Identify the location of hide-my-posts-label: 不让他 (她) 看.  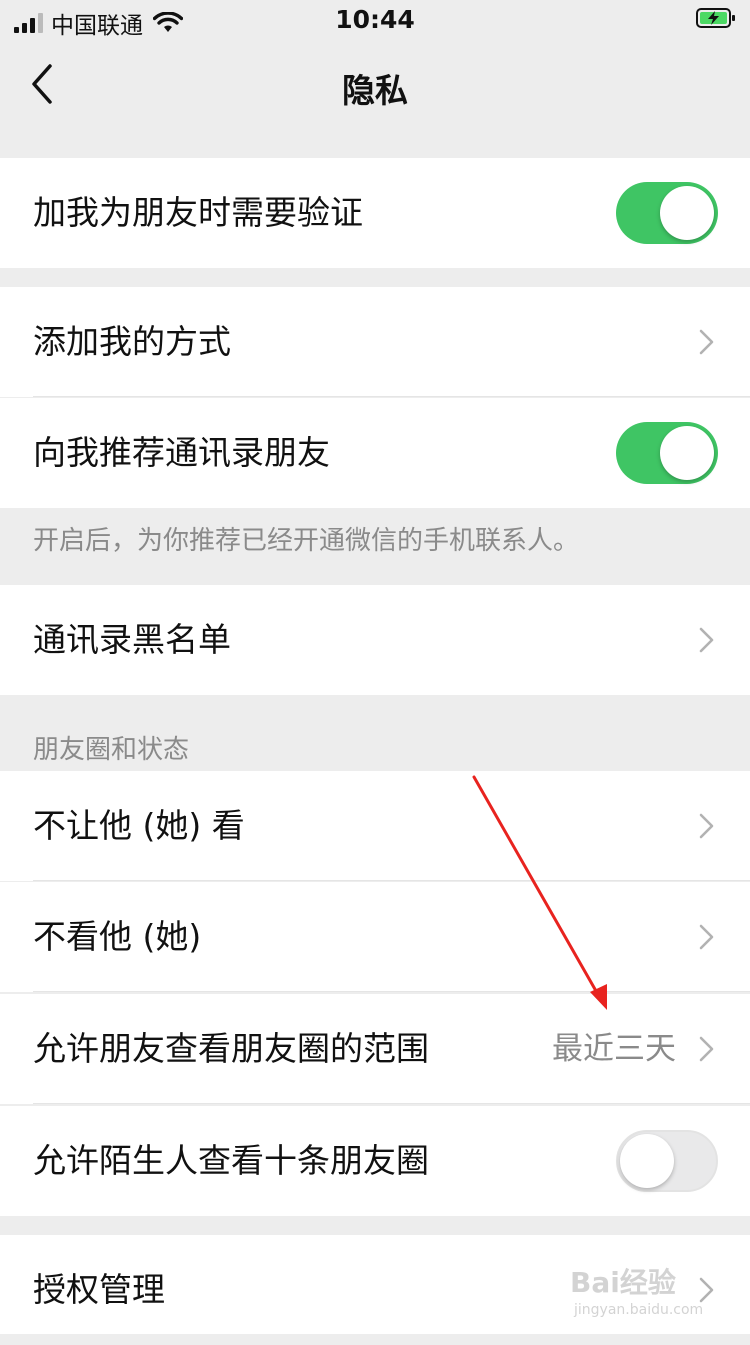
(139, 825).